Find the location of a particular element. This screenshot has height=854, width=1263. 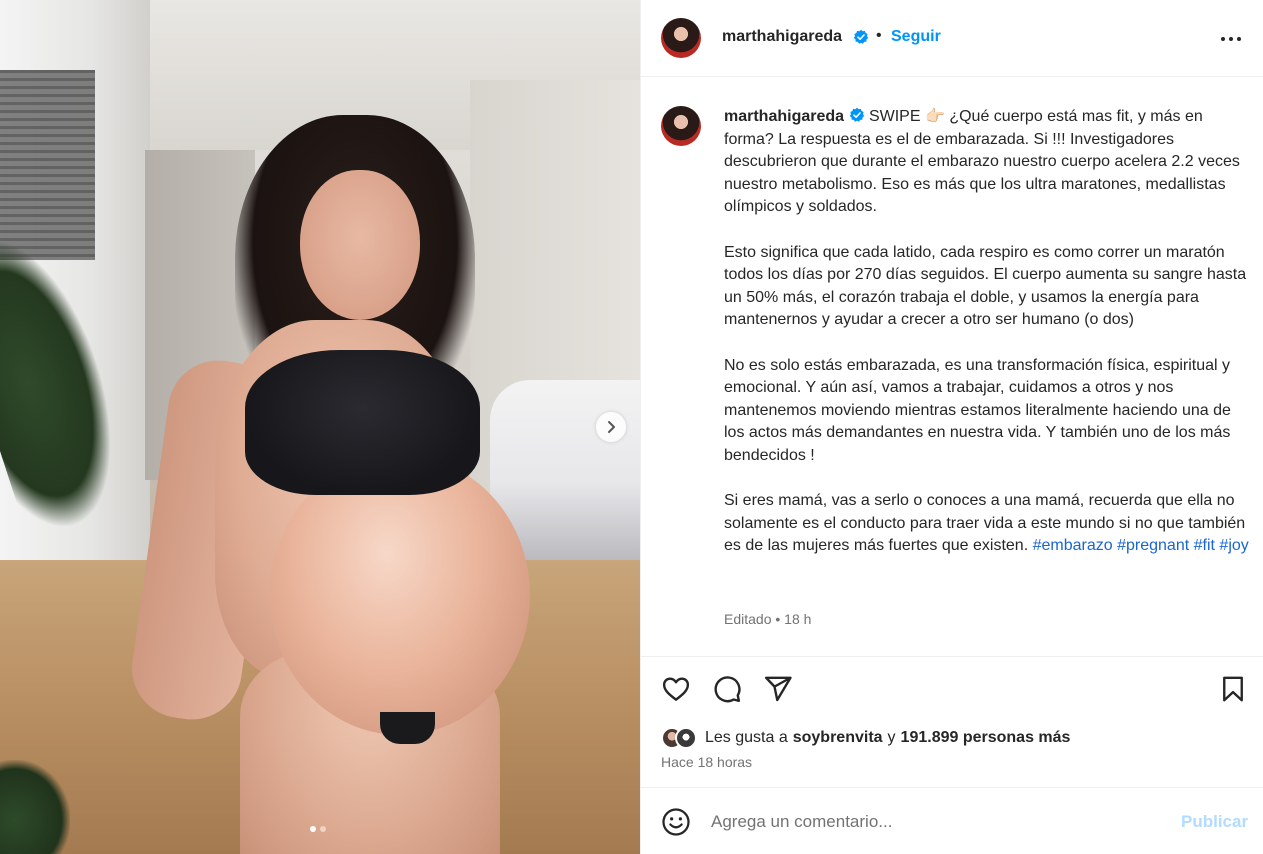

carousel-dot-active is located at coordinates (313, 829).